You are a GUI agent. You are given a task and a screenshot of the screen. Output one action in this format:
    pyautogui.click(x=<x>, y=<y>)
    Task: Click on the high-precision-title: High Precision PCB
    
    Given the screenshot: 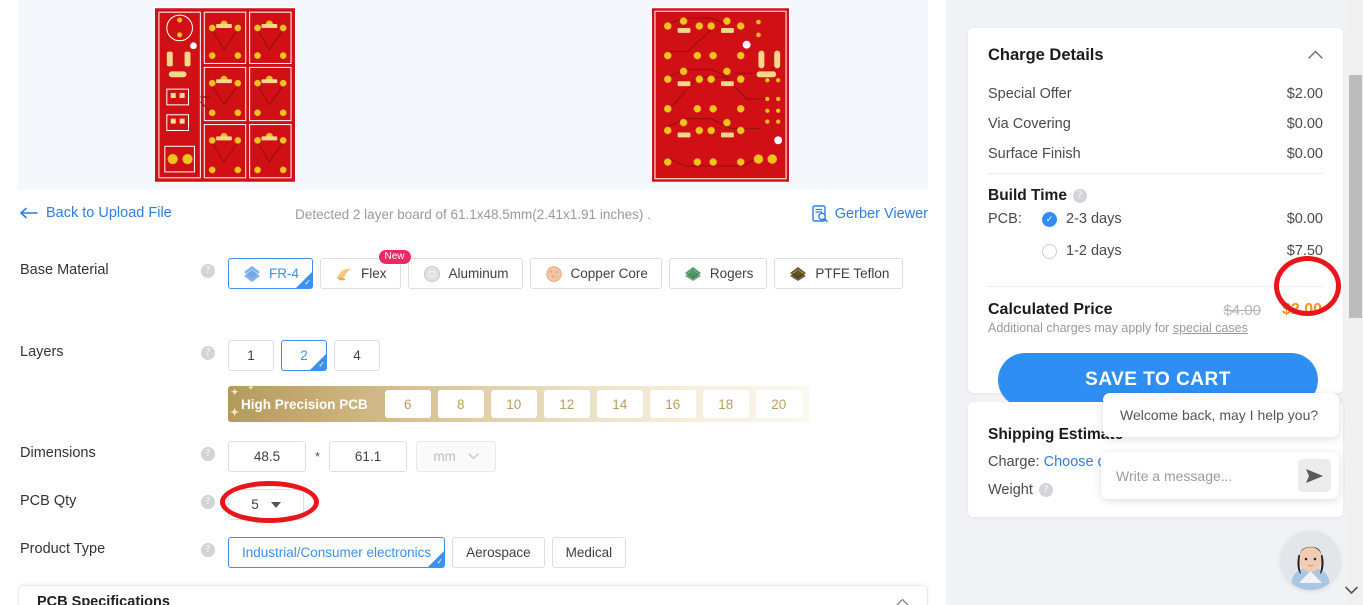 What is the action you would take?
    pyautogui.click(x=304, y=404)
    